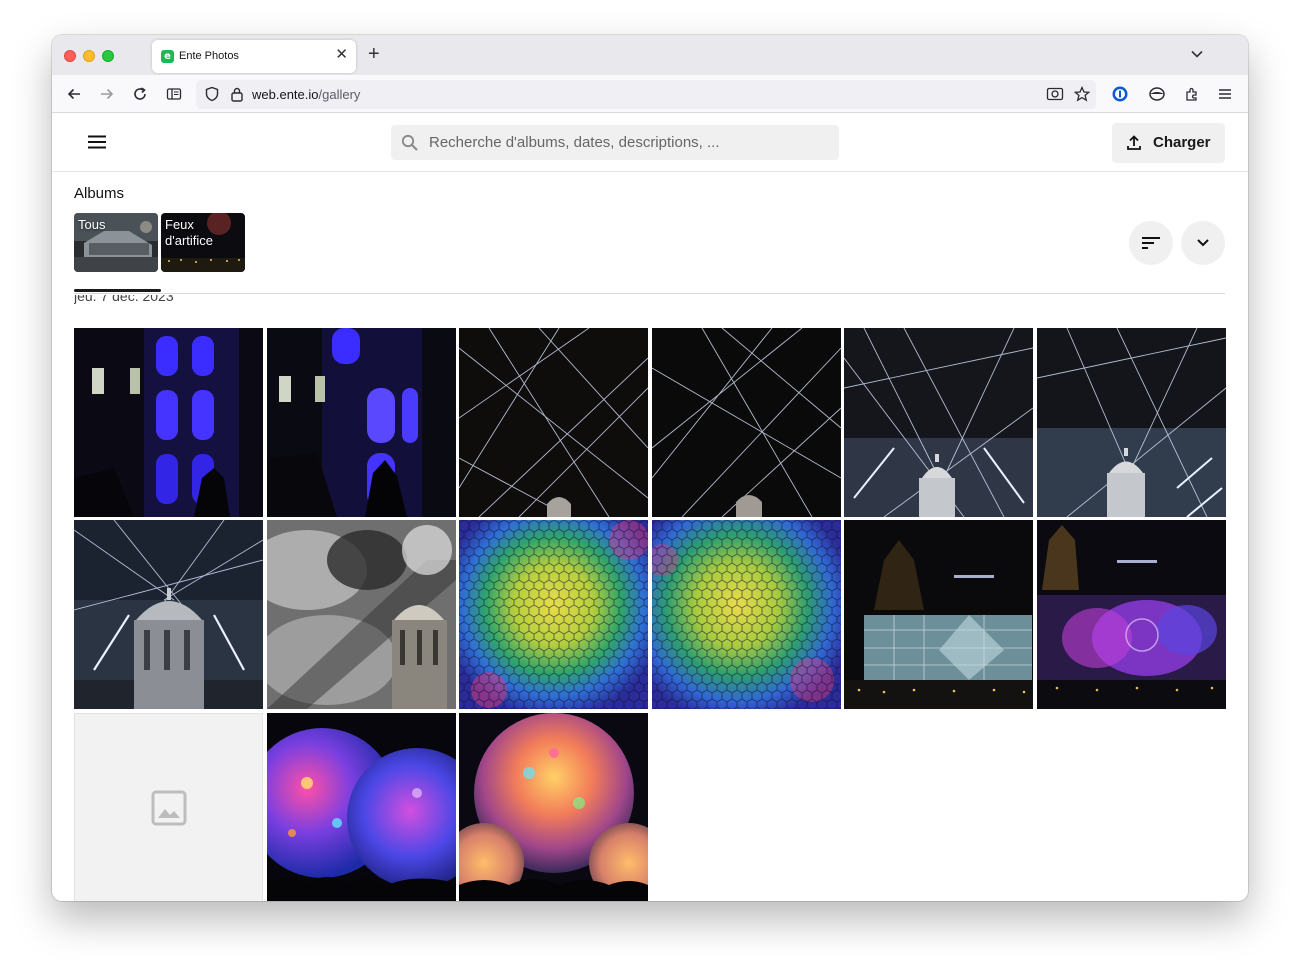  Describe the element at coordinates (1157, 94) in the screenshot. I see `pocket-extension-icon` at that location.